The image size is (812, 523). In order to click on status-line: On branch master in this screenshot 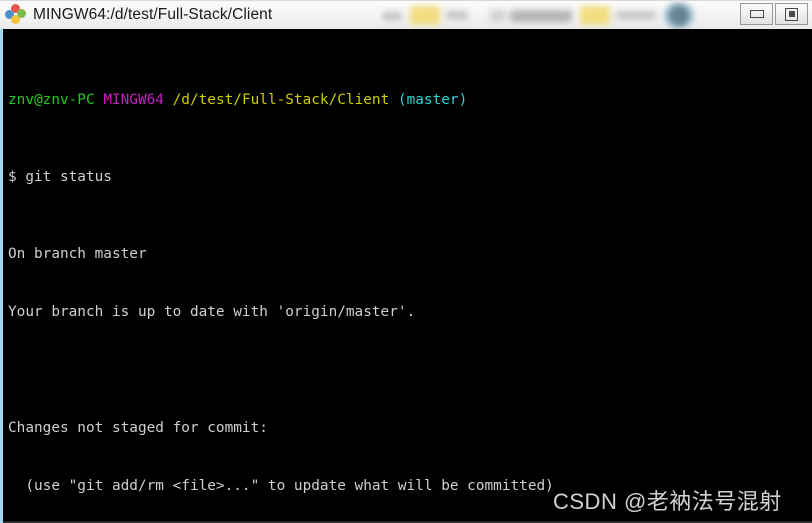, I will do `click(77, 254)`.